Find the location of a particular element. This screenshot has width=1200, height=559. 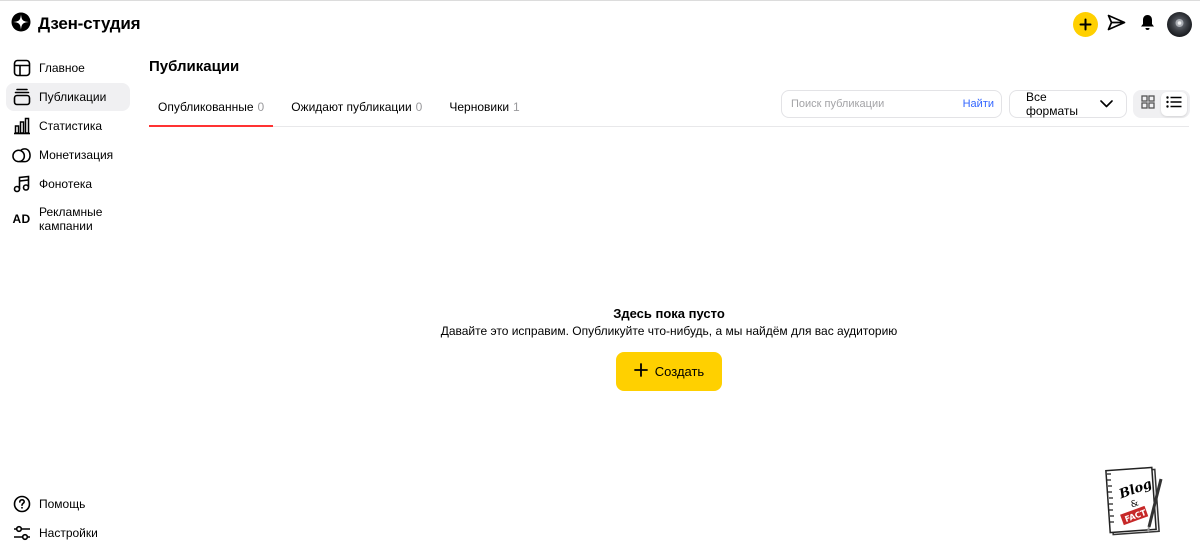

grid-view-button is located at coordinates (1148, 104).